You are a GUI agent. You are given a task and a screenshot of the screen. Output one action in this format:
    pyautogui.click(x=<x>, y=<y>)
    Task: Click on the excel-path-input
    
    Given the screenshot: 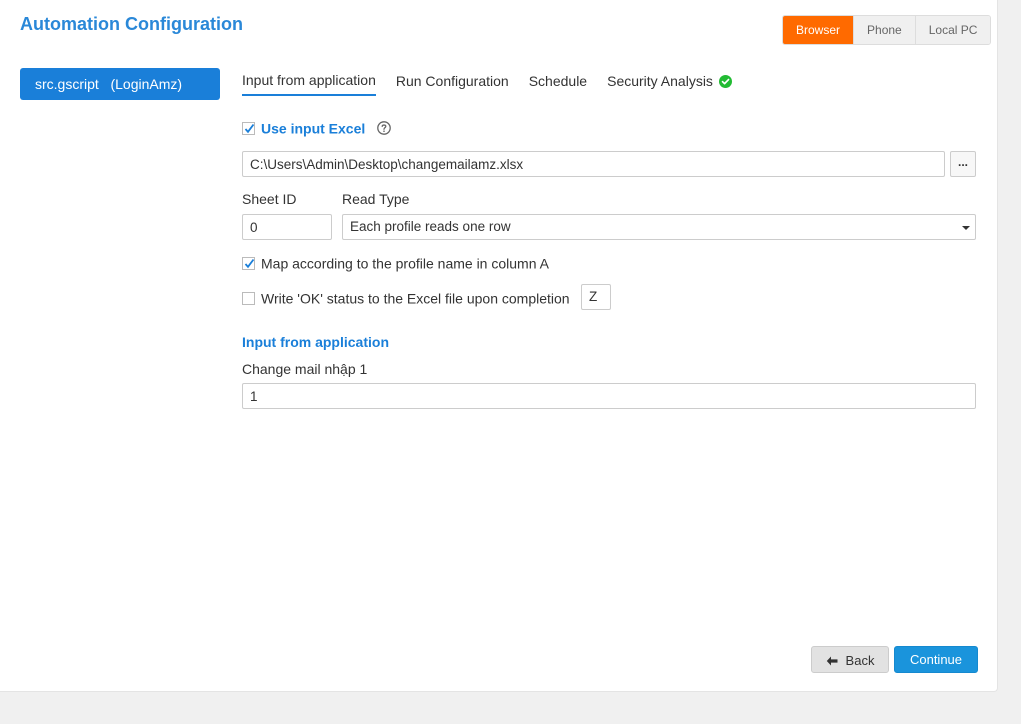 What is the action you would take?
    pyautogui.click(x=593, y=164)
    